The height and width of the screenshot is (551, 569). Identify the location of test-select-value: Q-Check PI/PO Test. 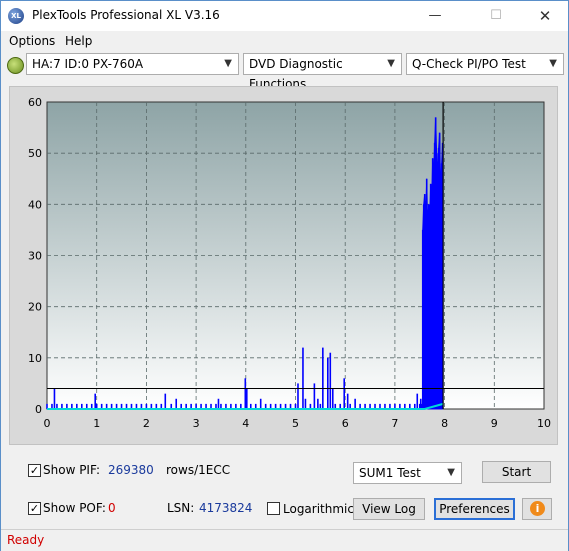
(469, 64).